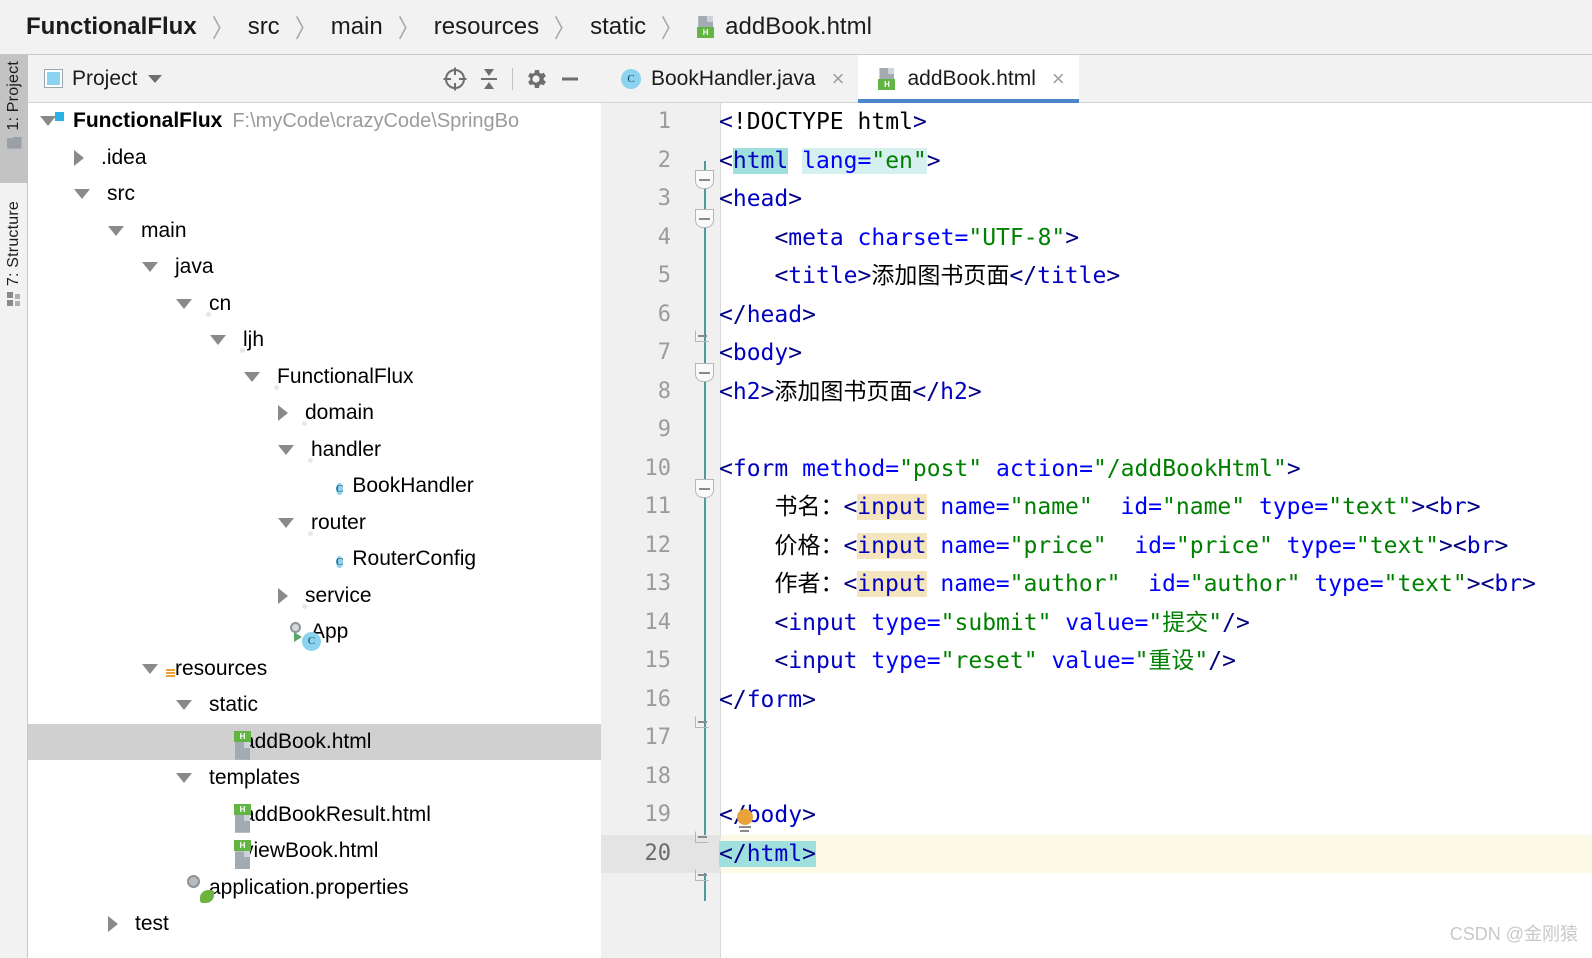 The image size is (1592, 958). Describe the element at coordinates (1012, 622) in the screenshot. I see `code-text: <input type="submit" value="提交"/>` at that location.